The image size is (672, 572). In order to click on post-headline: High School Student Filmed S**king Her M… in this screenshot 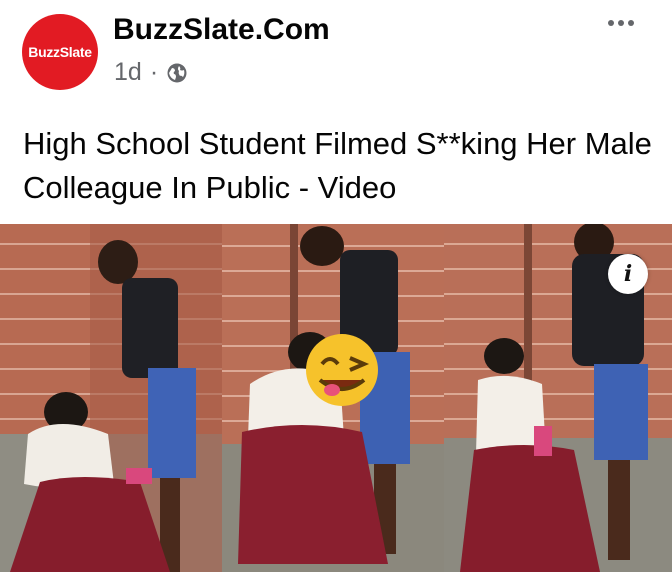, I will do `click(338, 166)`.